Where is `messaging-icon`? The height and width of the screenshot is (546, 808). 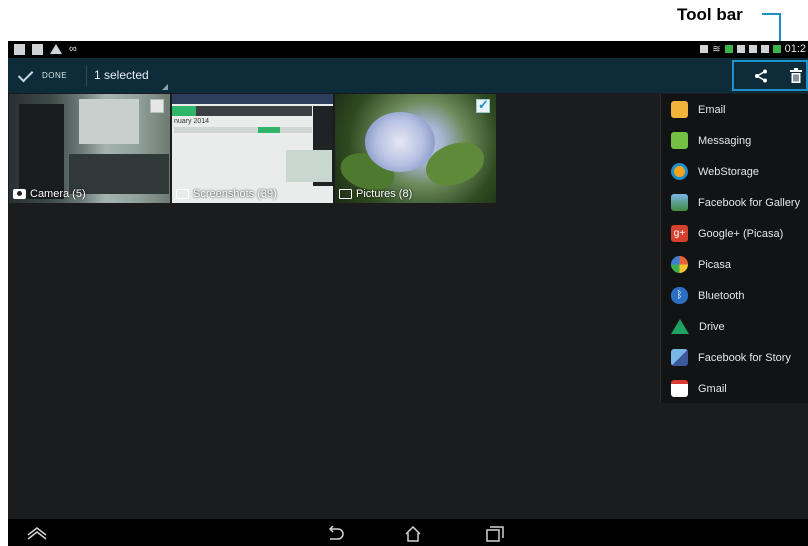 messaging-icon is located at coordinates (679, 140).